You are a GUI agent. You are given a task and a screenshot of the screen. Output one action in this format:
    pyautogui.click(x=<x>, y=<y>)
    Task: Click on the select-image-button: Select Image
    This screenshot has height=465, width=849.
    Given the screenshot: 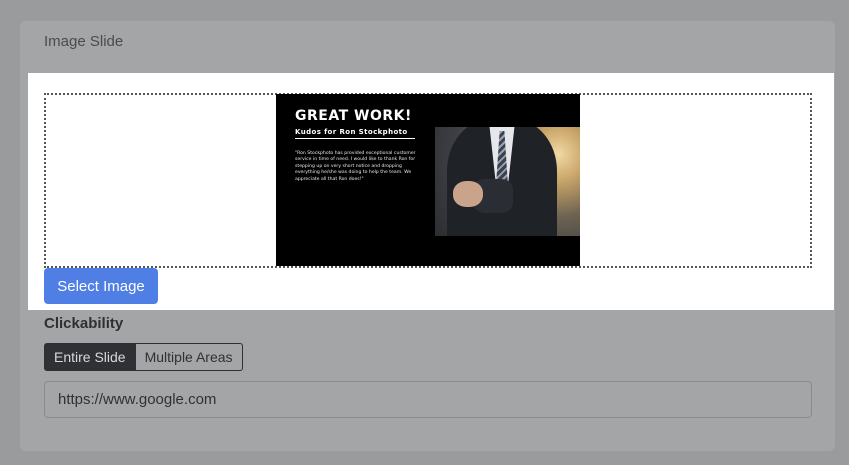 What is the action you would take?
    pyautogui.click(x=101, y=286)
    